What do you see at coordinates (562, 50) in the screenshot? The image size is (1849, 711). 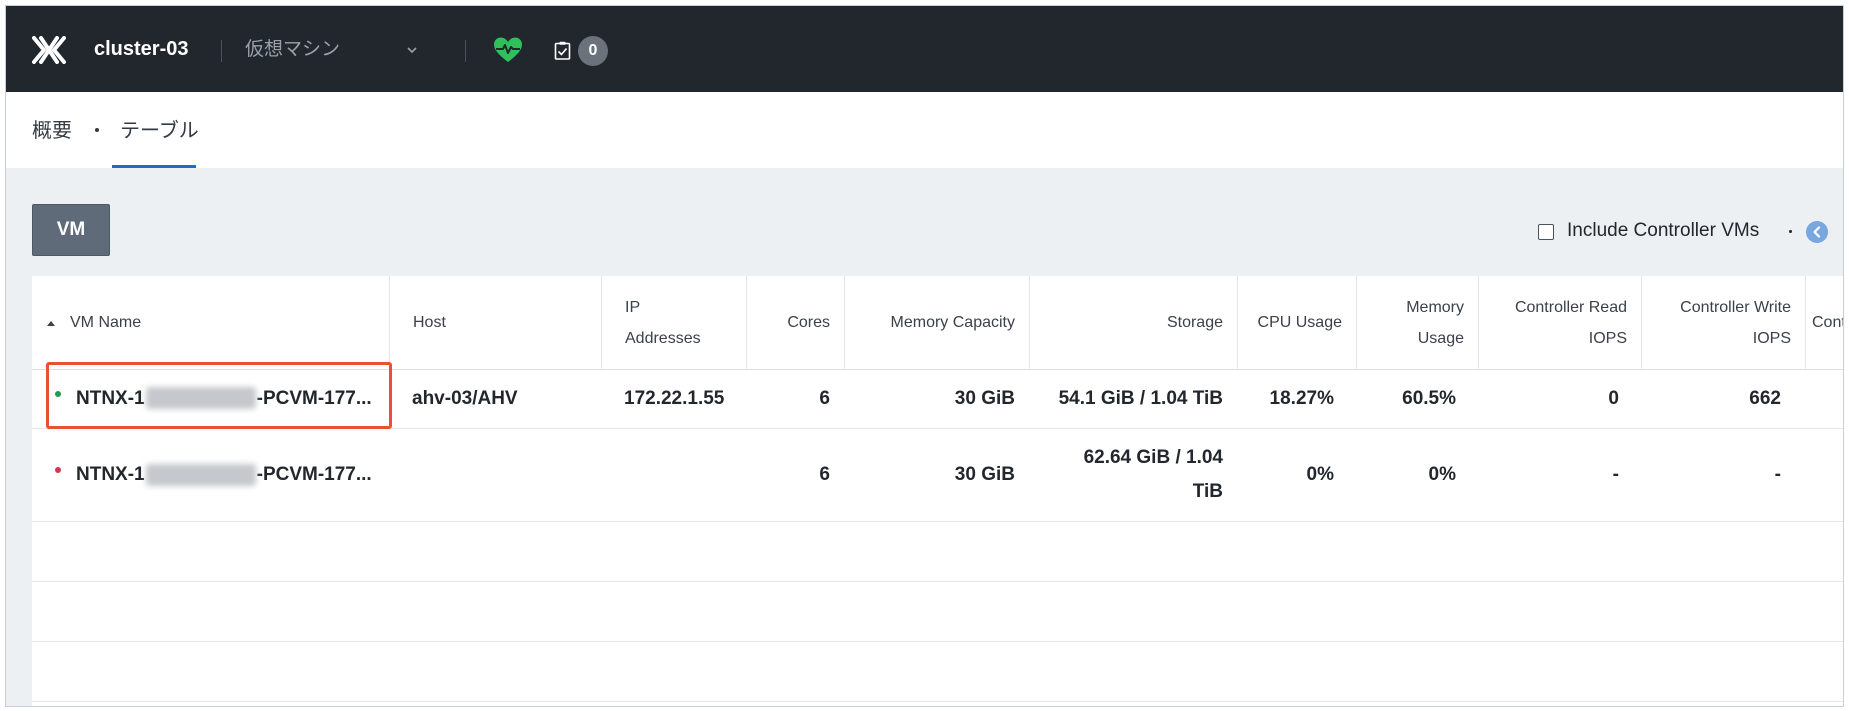 I see `tasks-icon` at bounding box center [562, 50].